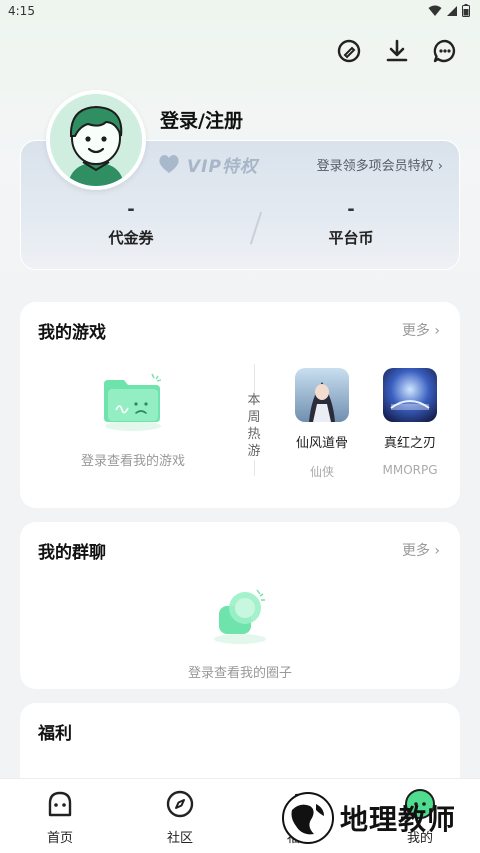  I want to click on compass-icon, so click(180, 804).